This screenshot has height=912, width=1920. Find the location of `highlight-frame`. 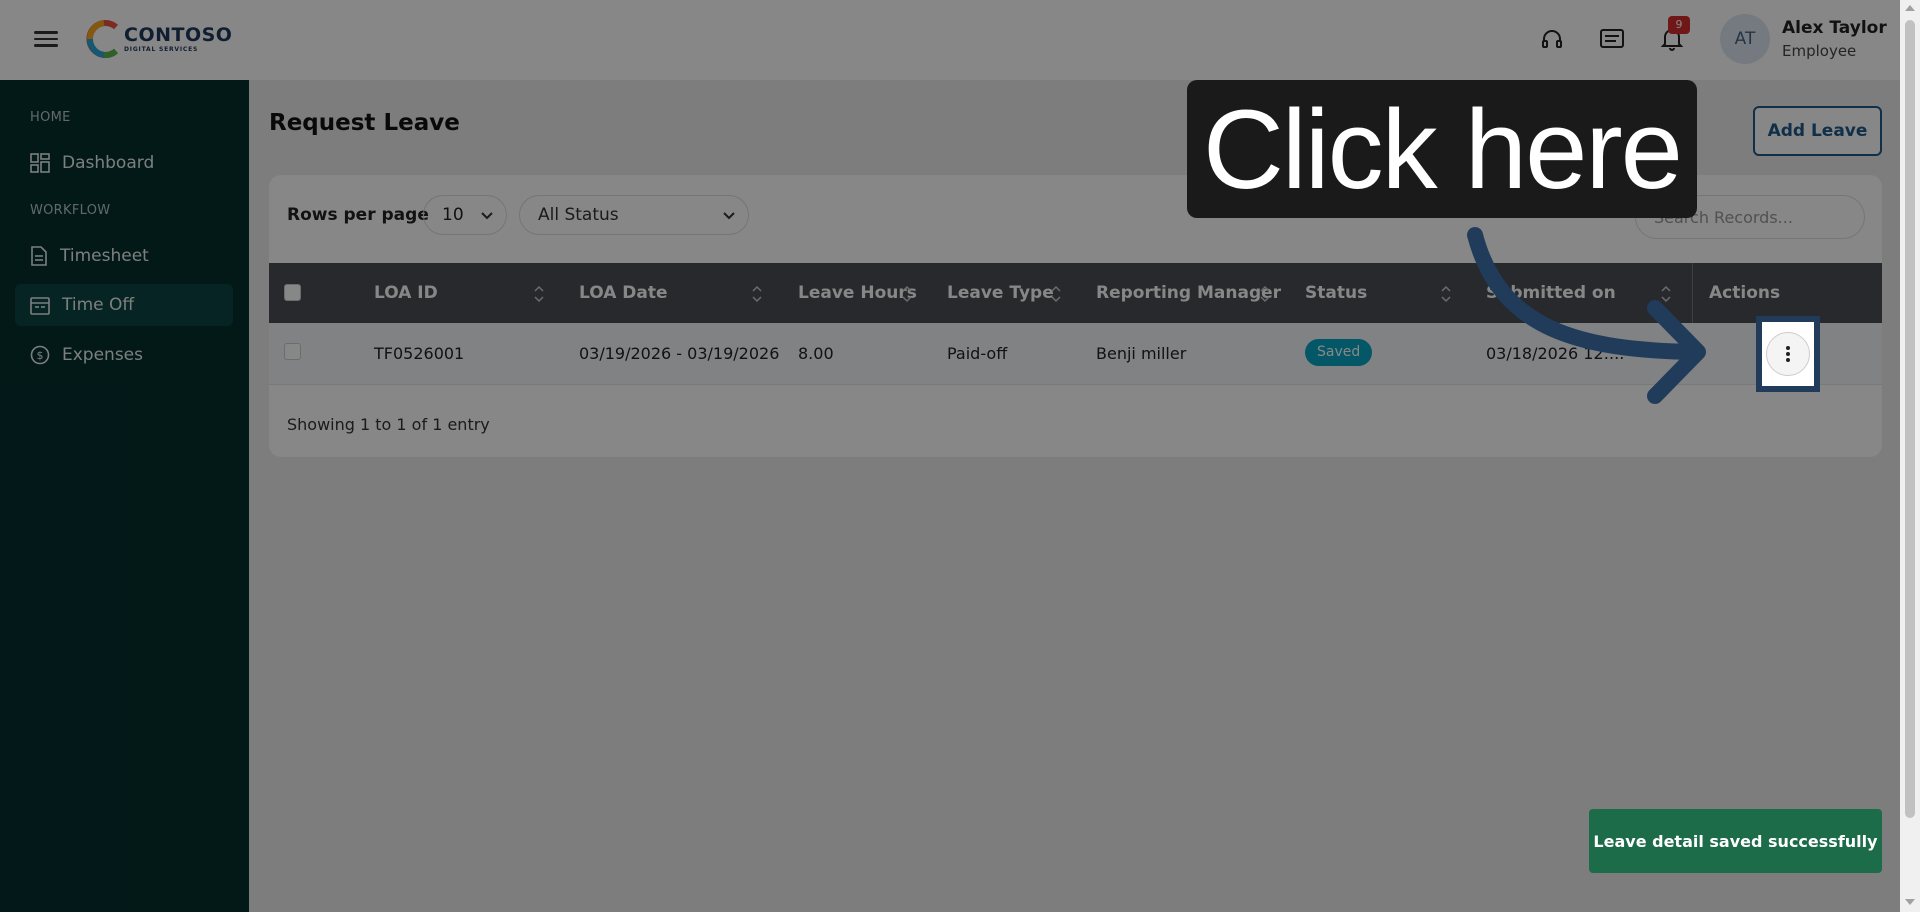

highlight-frame is located at coordinates (1788, 354).